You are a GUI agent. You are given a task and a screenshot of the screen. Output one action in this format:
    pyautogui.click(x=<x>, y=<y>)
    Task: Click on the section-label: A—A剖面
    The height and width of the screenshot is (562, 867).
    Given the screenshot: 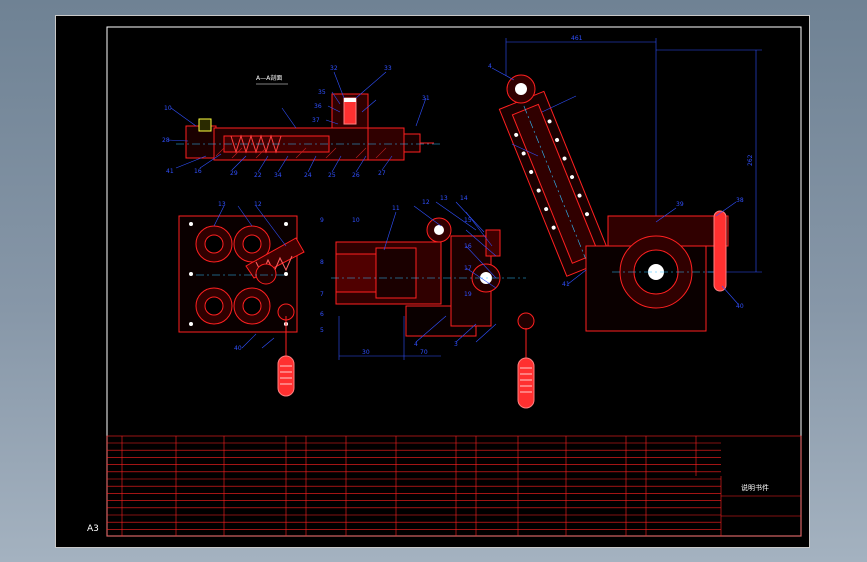 What is the action you would take?
    pyautogui.click(x=269, y=78)
    